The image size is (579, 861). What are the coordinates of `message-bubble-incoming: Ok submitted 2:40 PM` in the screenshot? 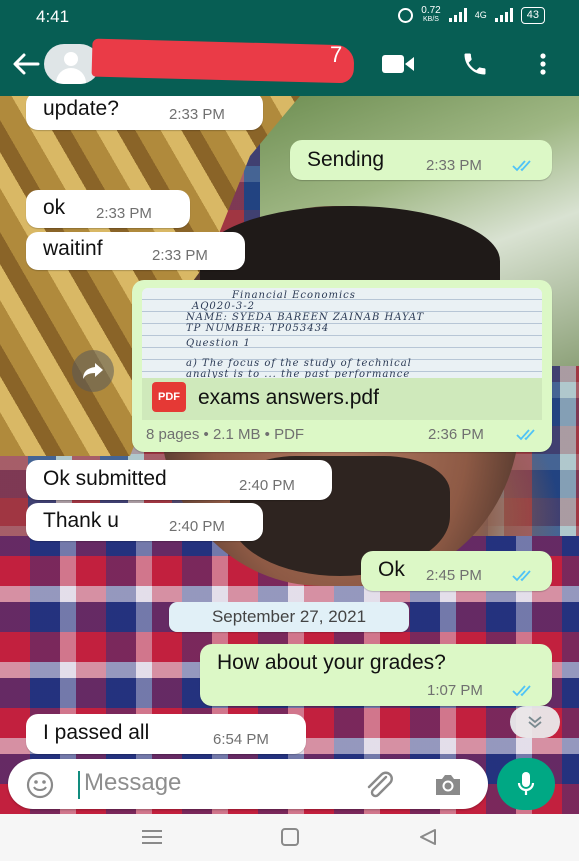 It's located at (179, 480).